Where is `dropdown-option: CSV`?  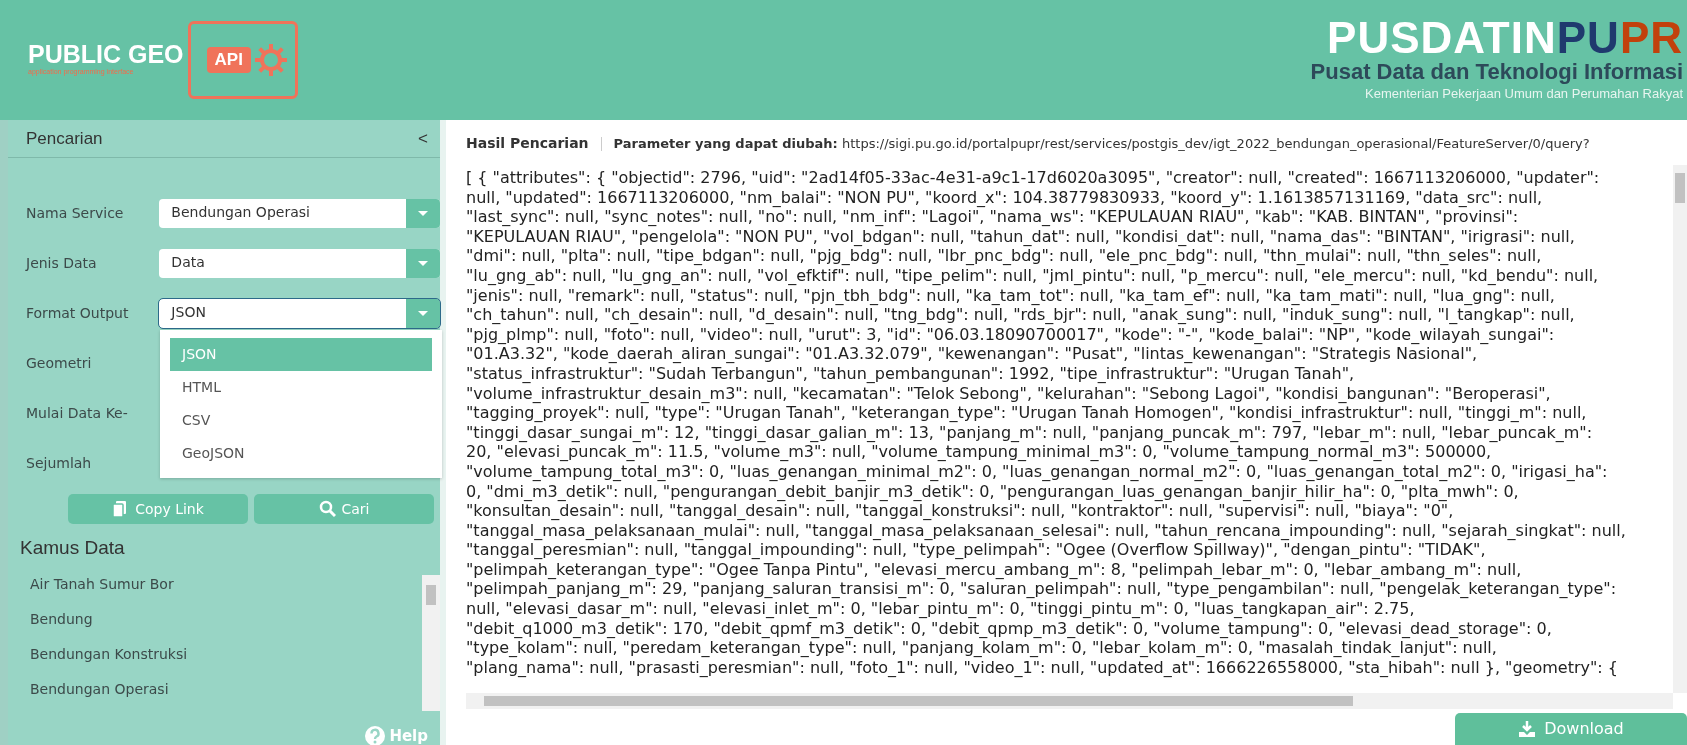 dropdown-option: CSV is located at coordinates (301, 420).